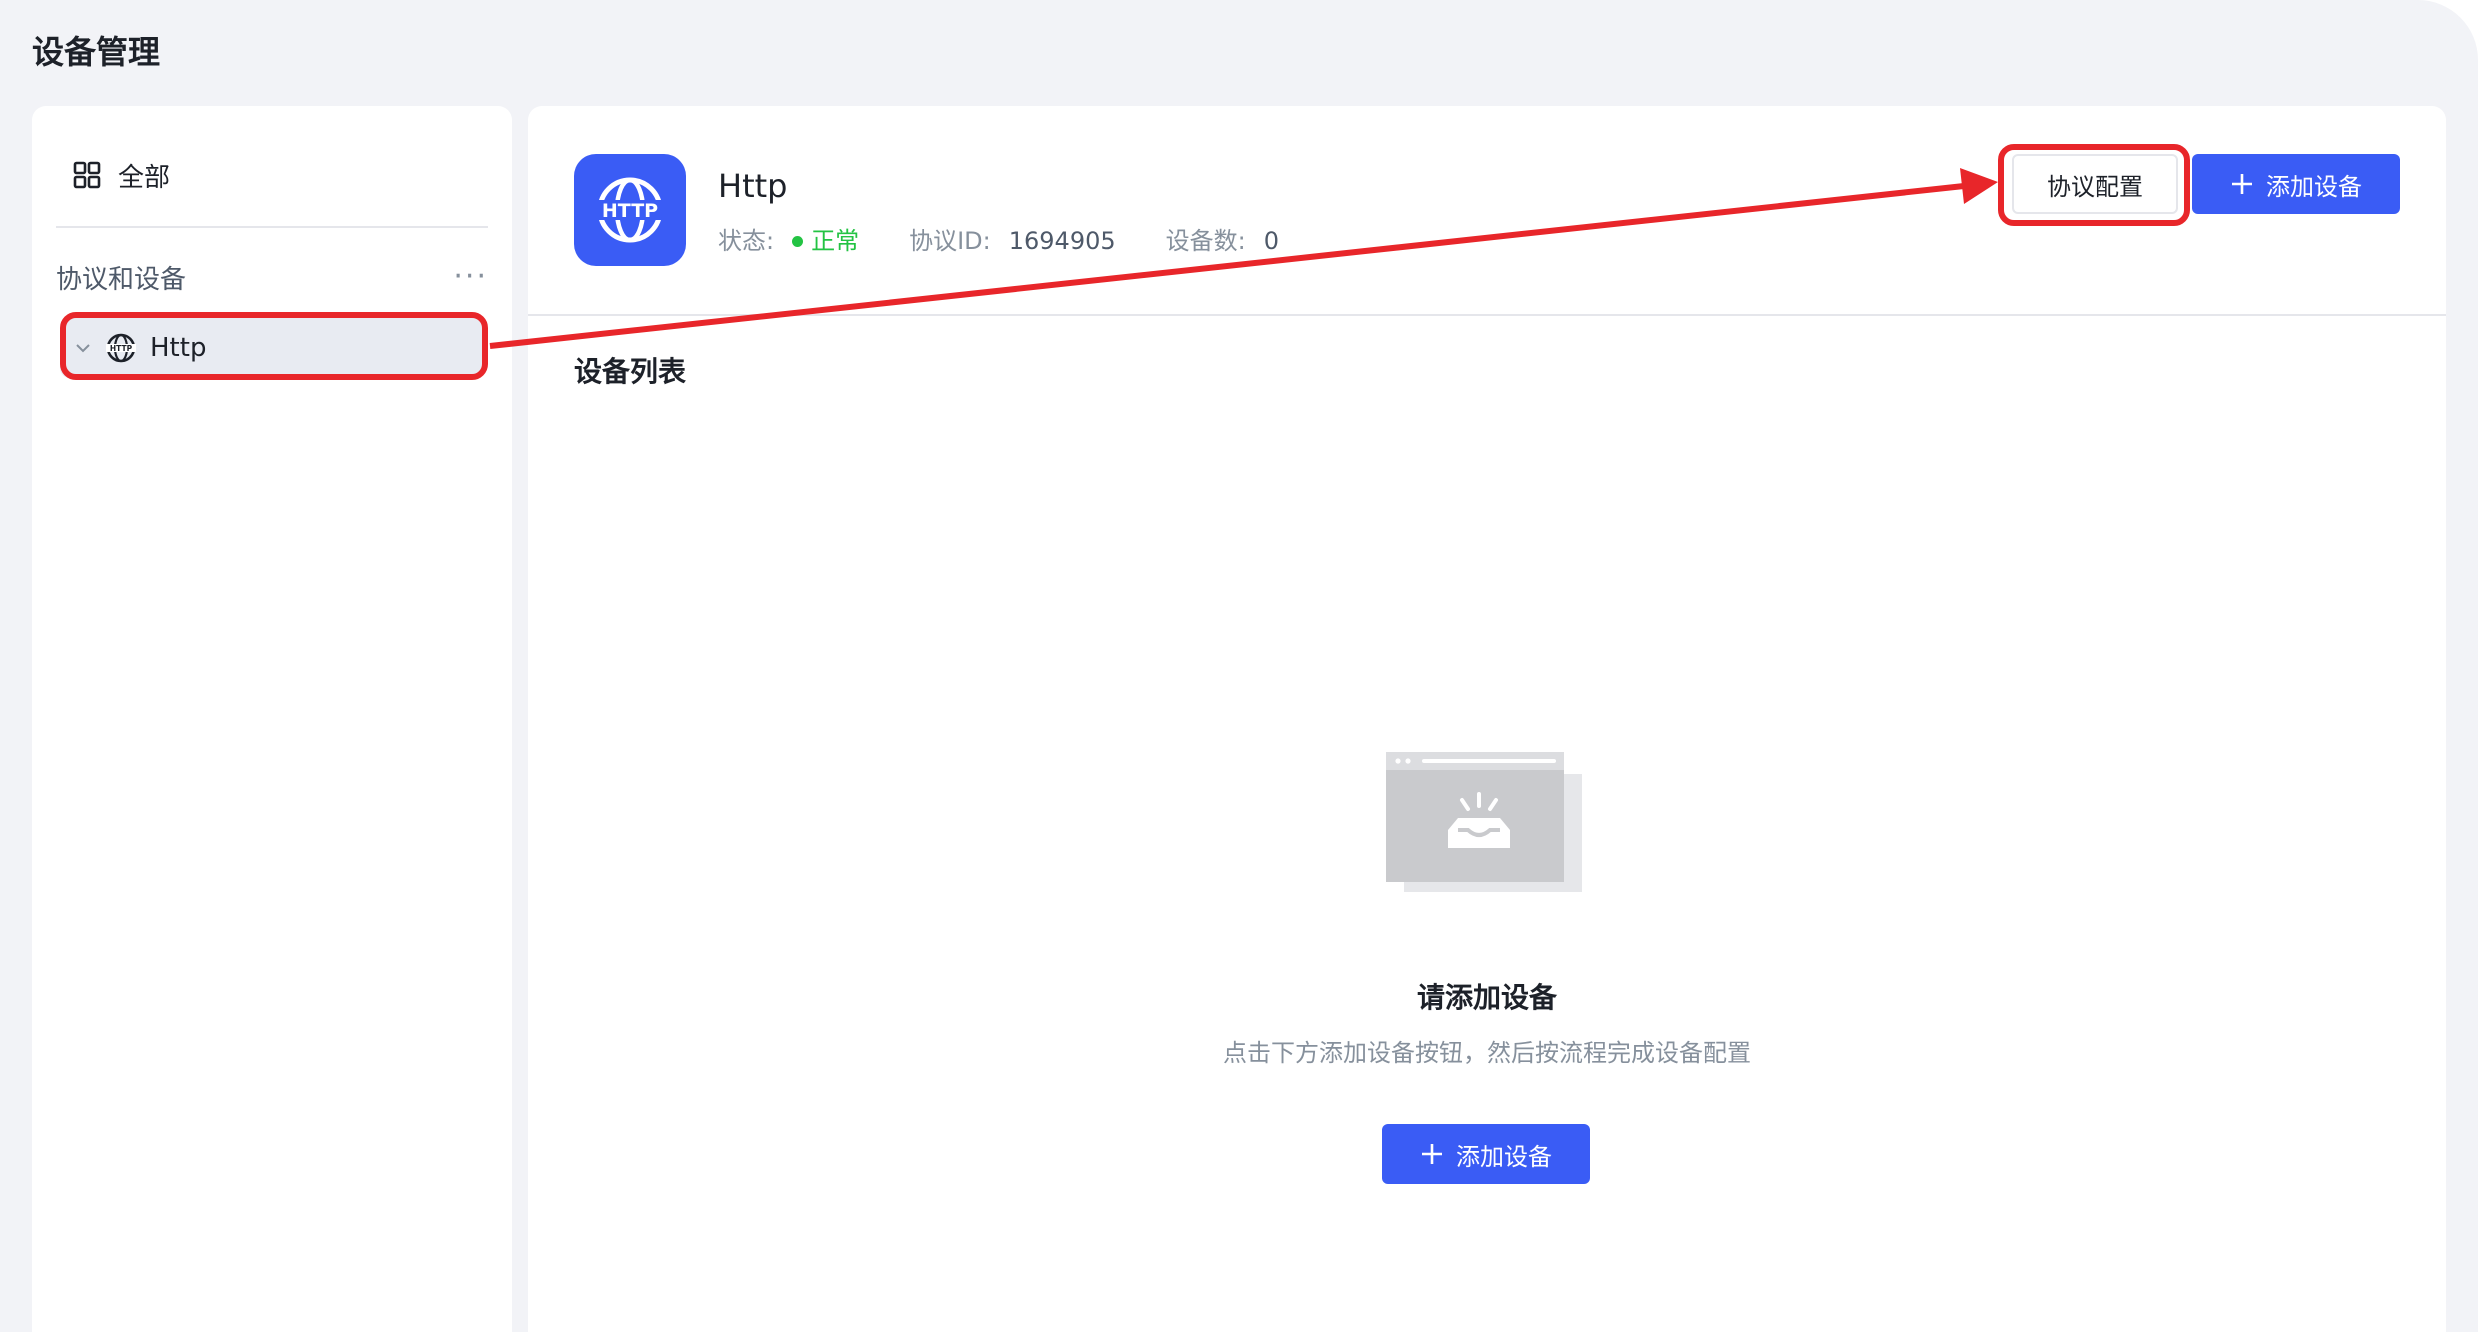 This screenshot has height=1332, width=2478. Describe the element at coordinates (144, 177) in the screenshot. I see `nav-all-label: 全部` at that location.